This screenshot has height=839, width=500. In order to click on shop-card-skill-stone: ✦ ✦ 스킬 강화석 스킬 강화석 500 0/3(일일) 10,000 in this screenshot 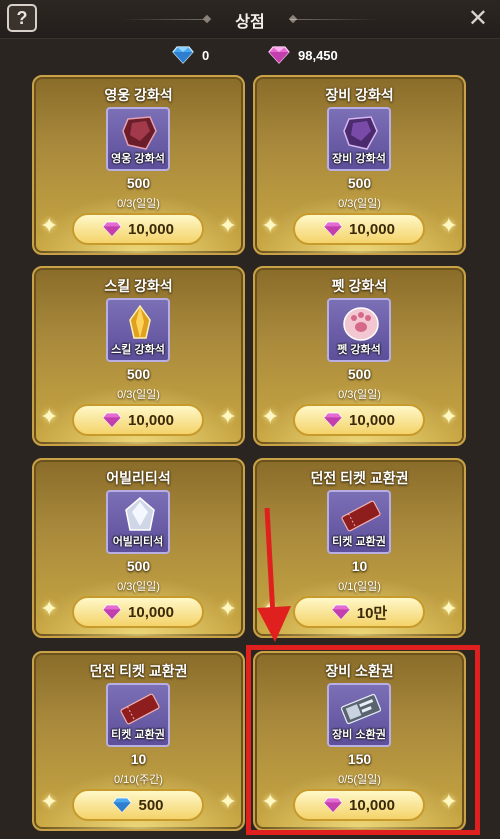, I will do `click(138, 356)`.